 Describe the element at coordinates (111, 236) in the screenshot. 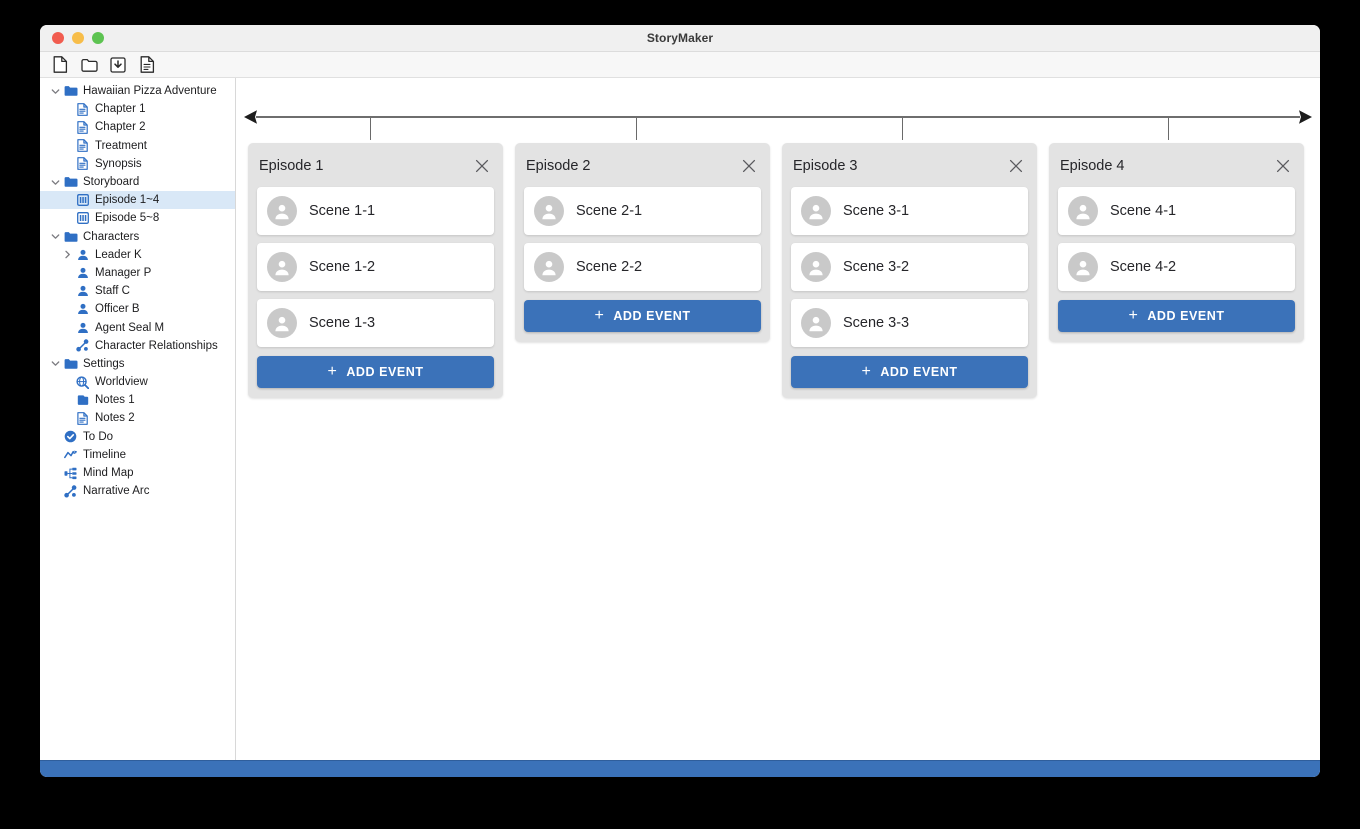

I see `sidebar-item-label: Characters` at that location.